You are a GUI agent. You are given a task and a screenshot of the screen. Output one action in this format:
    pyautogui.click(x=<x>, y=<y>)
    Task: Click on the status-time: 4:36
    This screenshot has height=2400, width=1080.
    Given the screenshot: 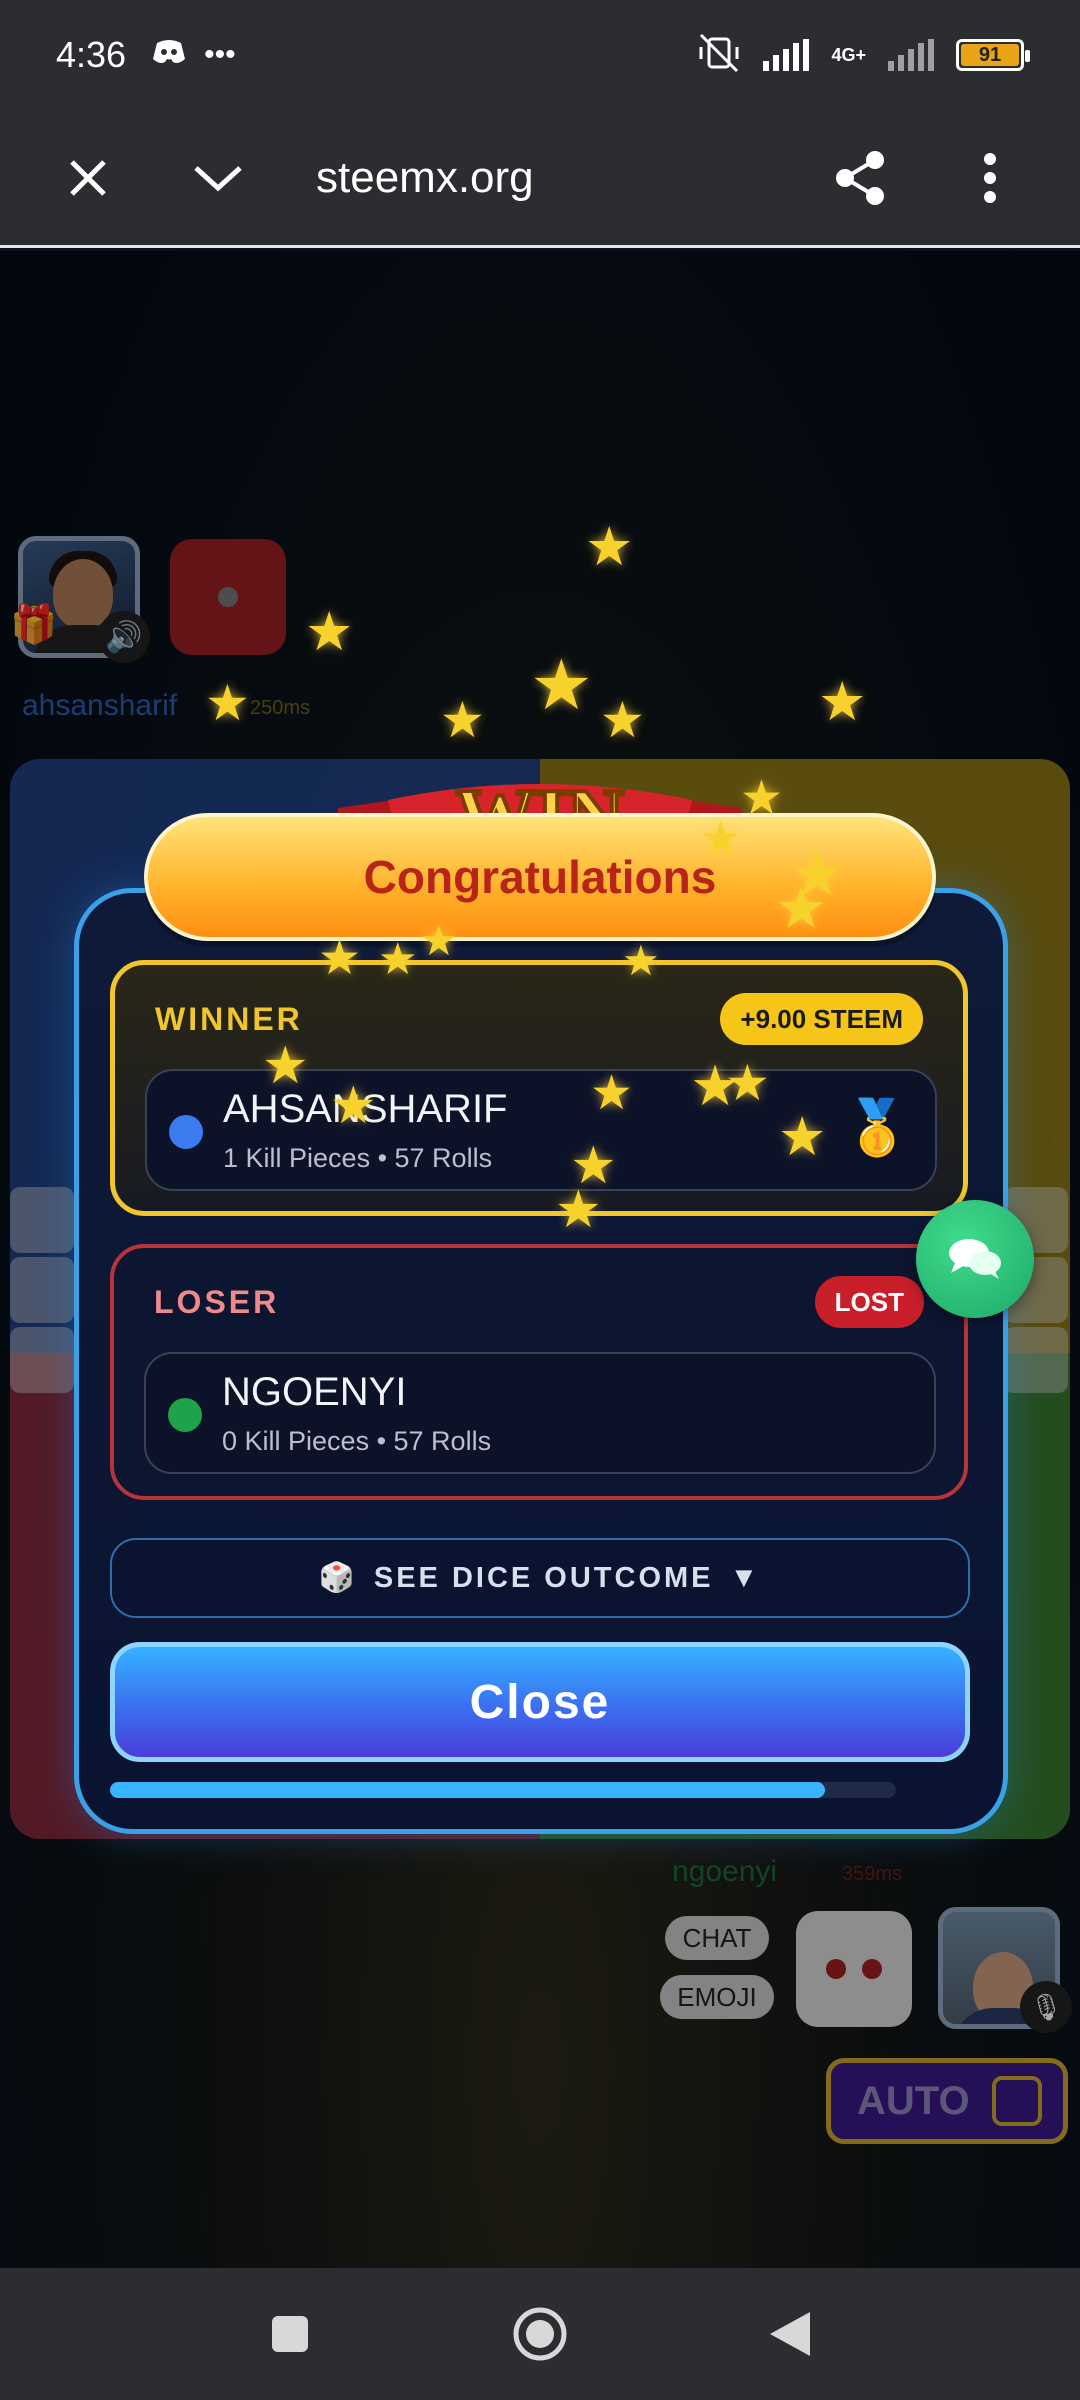 What is the action you would take?
    pyautogui.click(x=91, y=54)
    